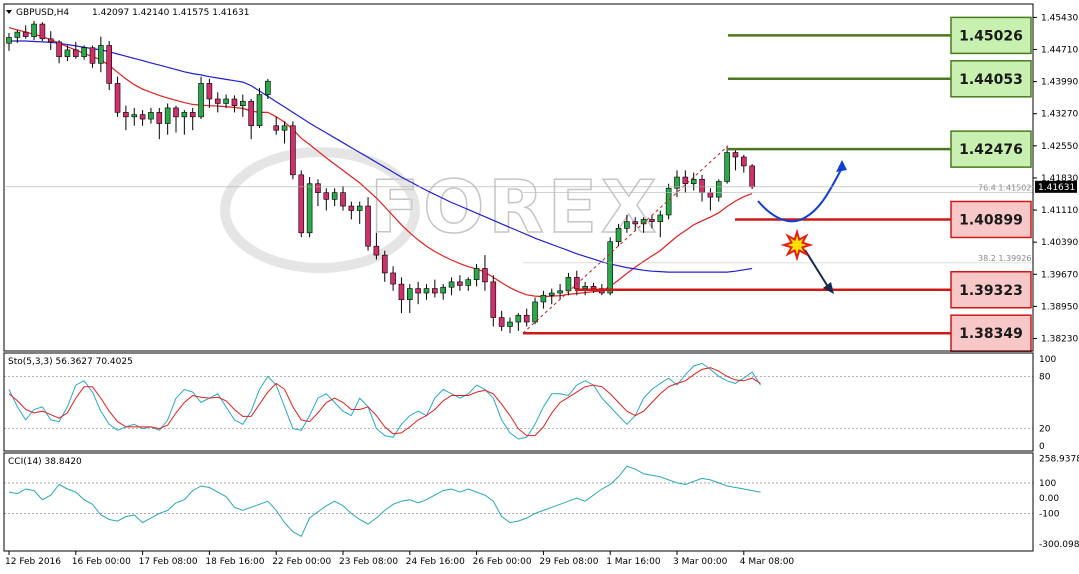 This screenshot has height=574, width=1079. Describe the element at coordinates (797, 245) in the screenshot. I see `breakout-star-icon` at that location.